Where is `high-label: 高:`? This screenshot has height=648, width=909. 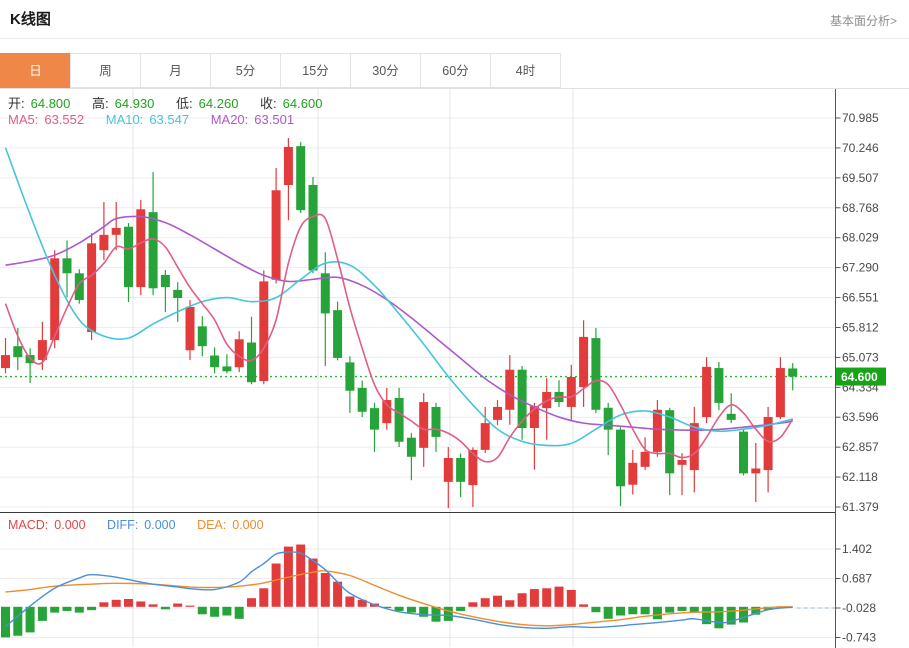 high-label: 高: is located at coordinates (100, 103).